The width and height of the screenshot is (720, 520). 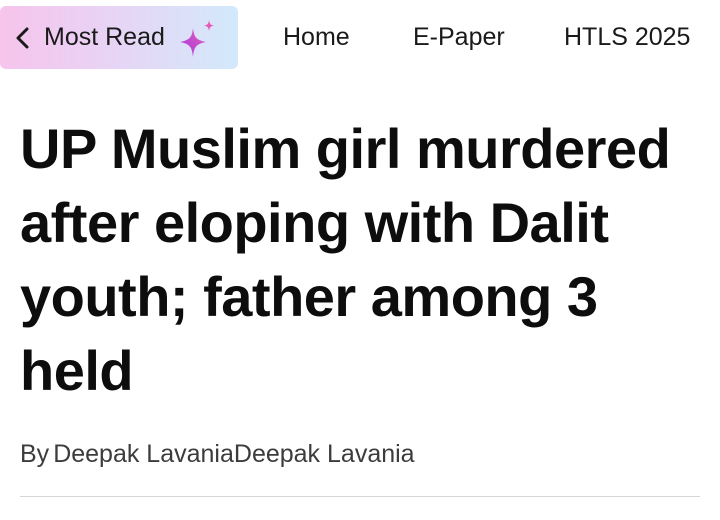 I want to click on author-name-repeat: Deepak Lavania, so click(x=324, y=454).